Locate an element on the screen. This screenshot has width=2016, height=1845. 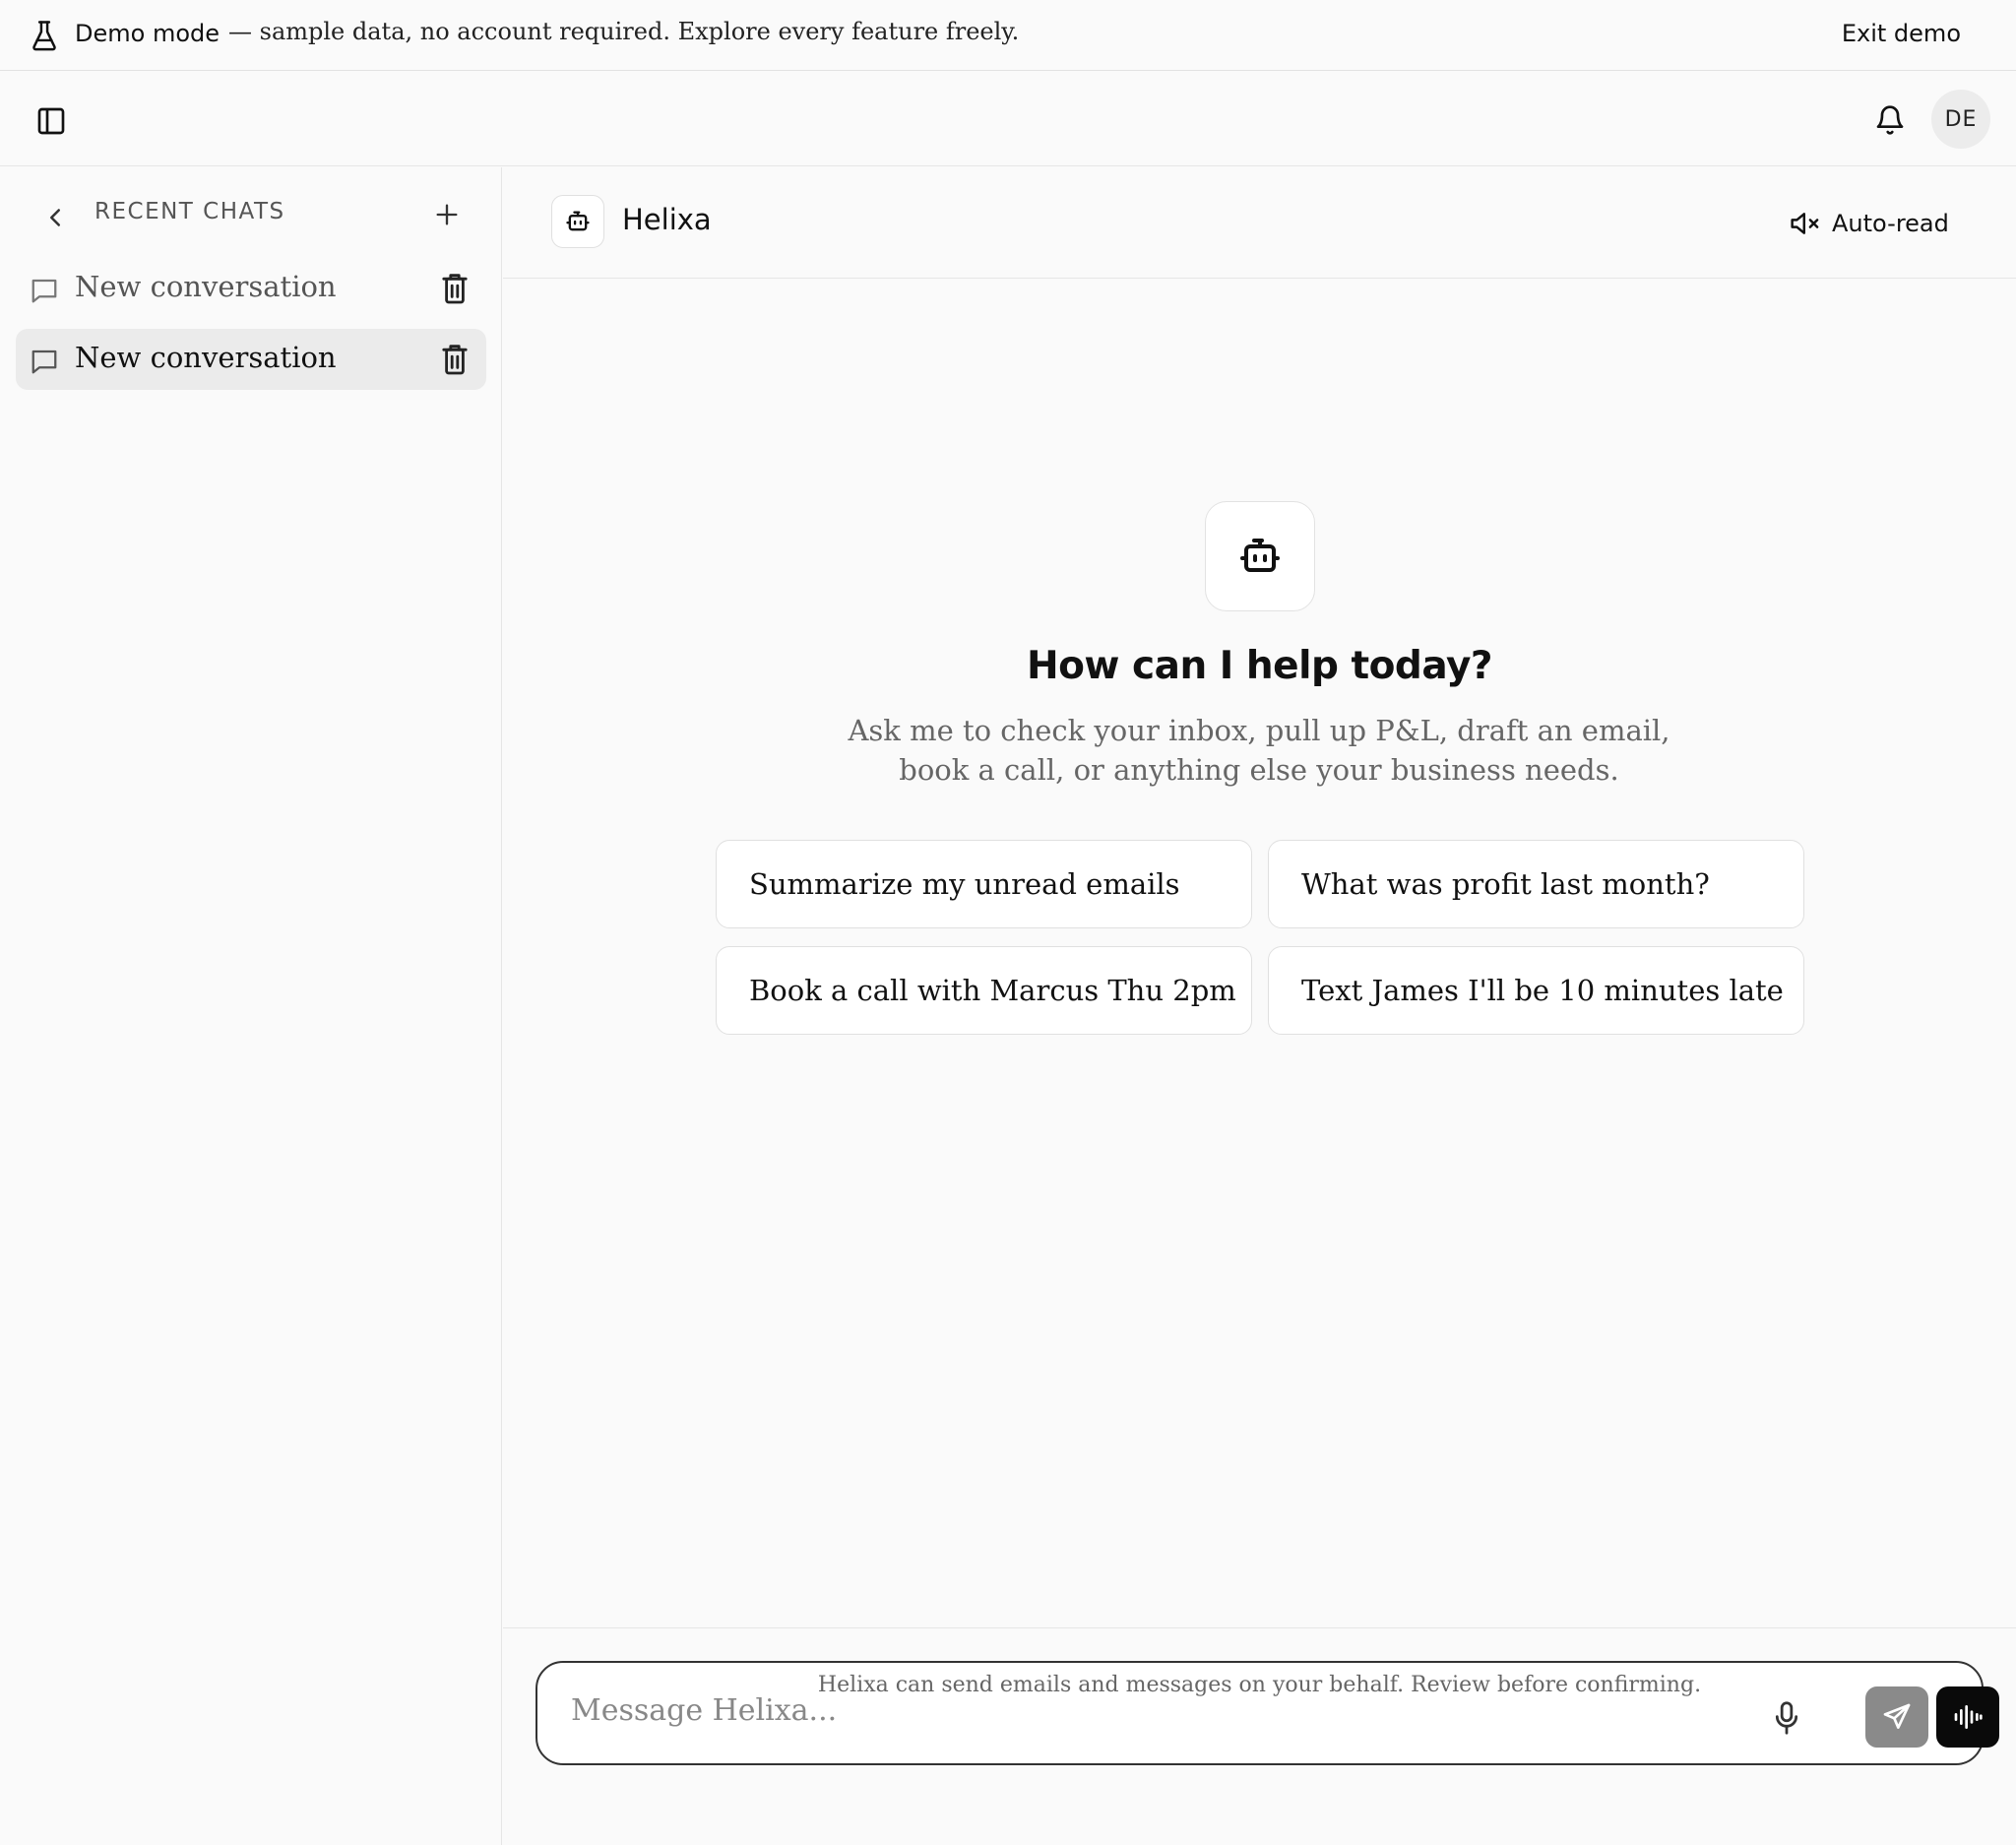
suggestion-chip: Text James I'll be 10 minutes late is located at coordinates (1536, 990).